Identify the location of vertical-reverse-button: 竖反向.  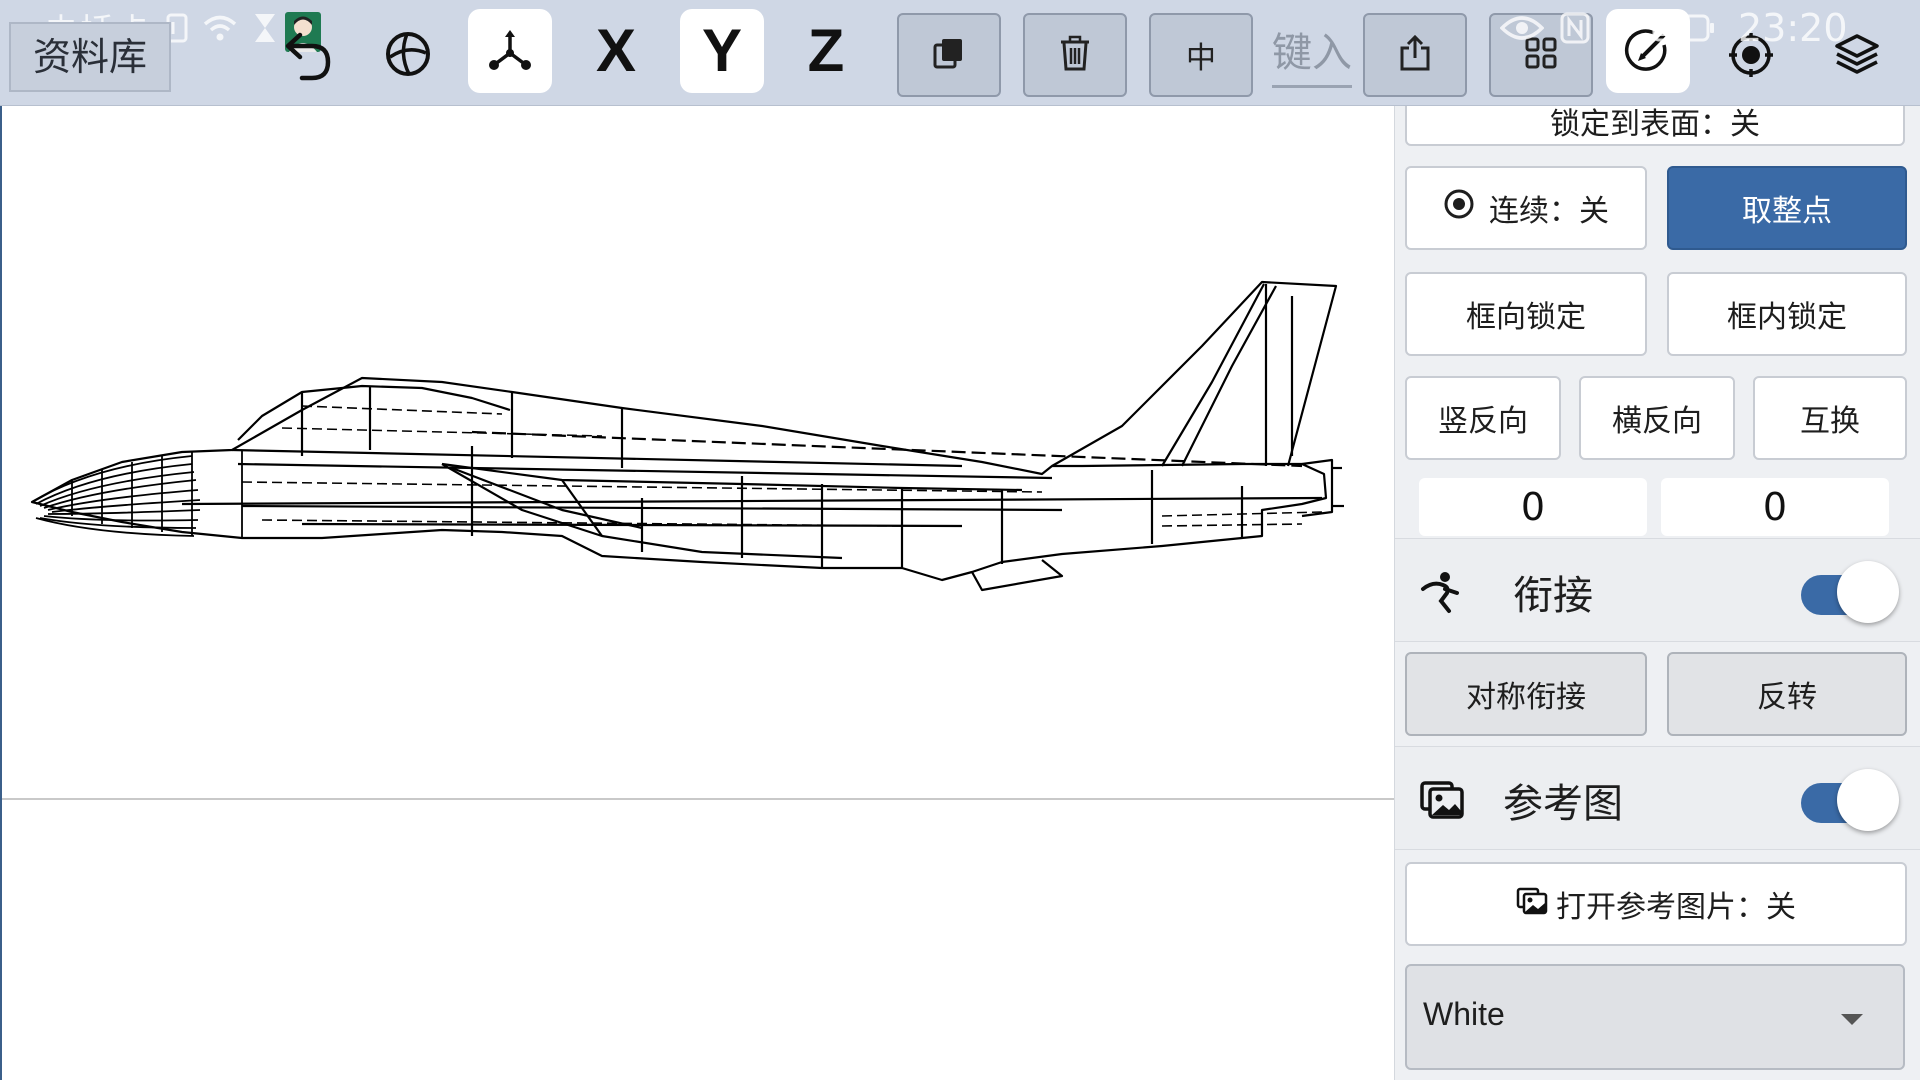
(1483, 418).